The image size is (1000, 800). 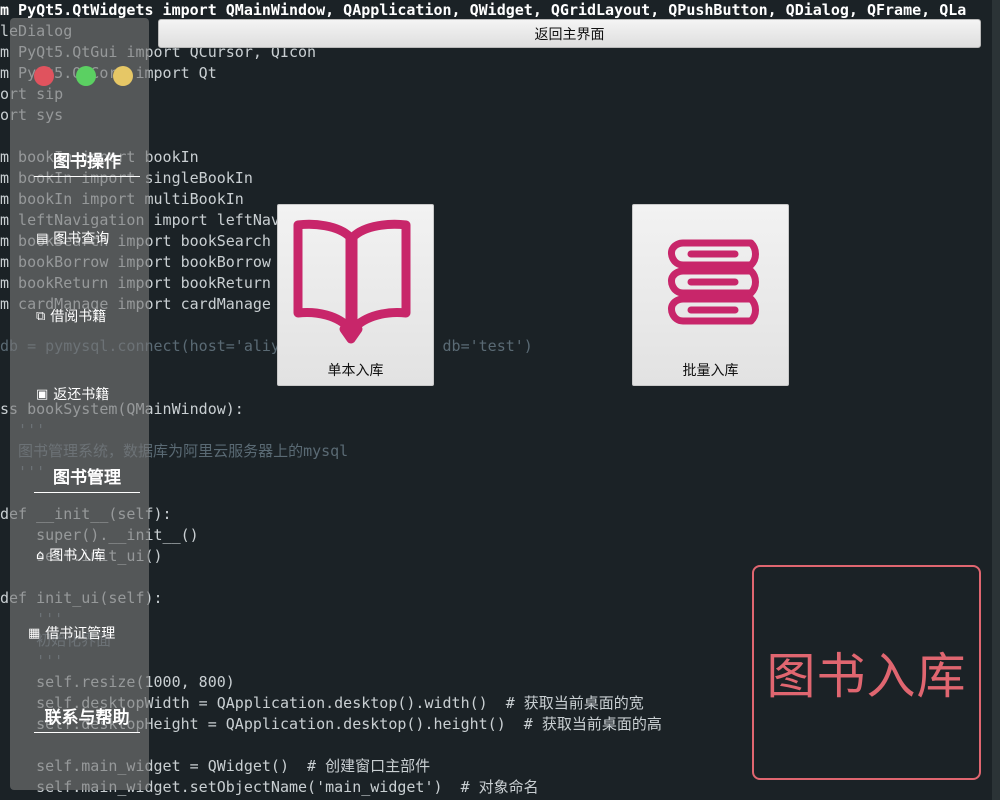 What do you see at coordinates (174, 451) in the screenshot?
I see `code-line: 图书管理系统，数据库为阿里云服务器上的mysql` at bounding box center [174, 451].